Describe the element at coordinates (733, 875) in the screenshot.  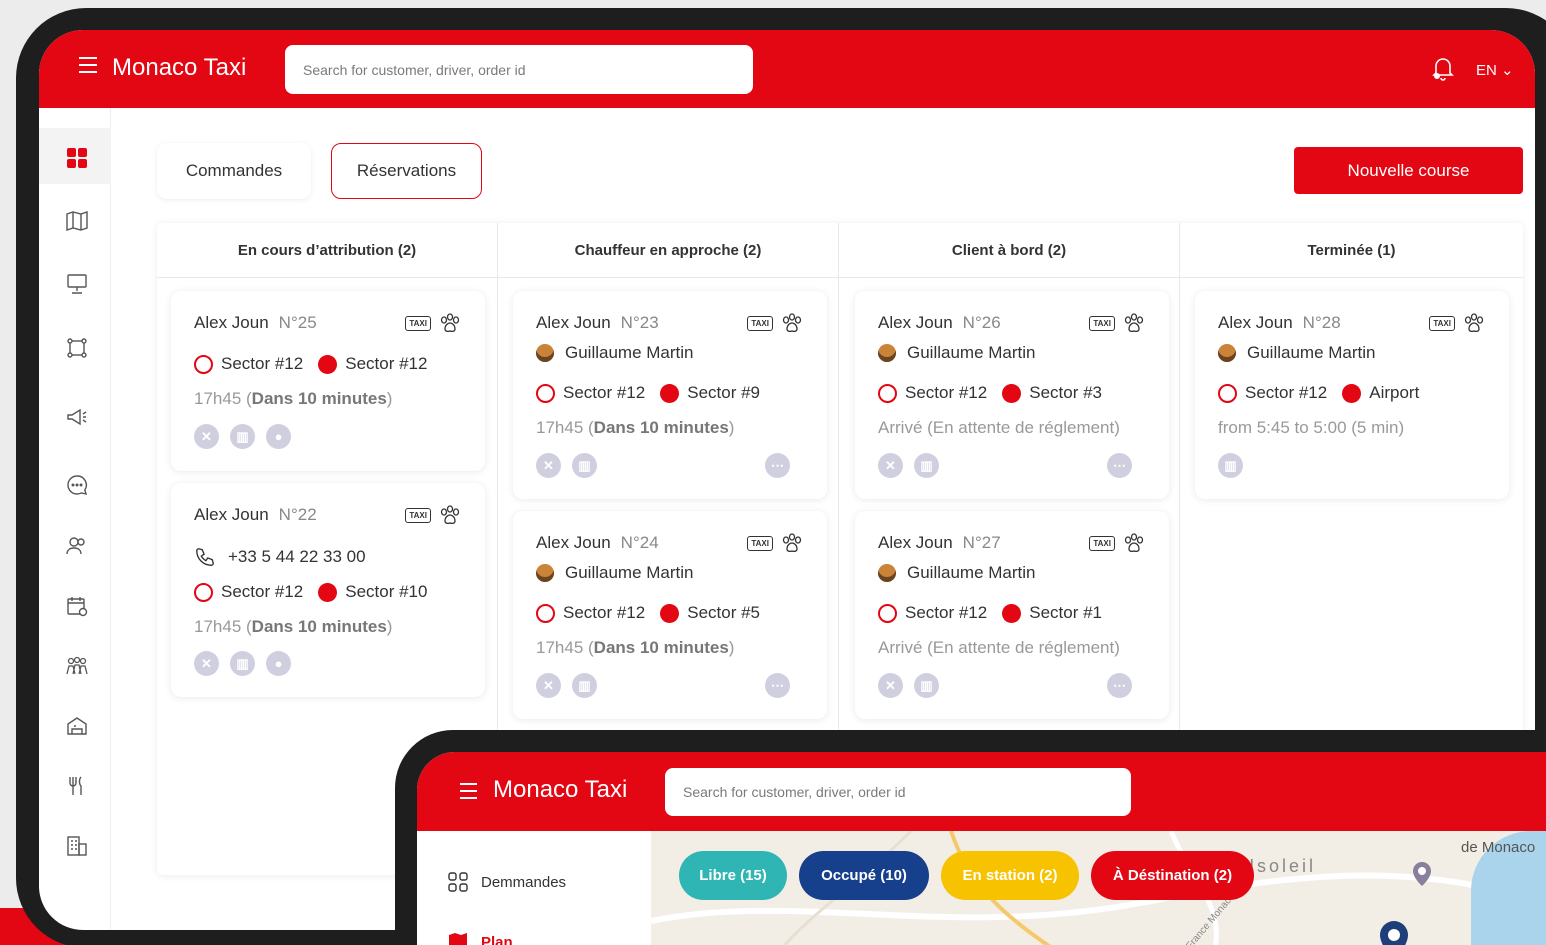
I see `status-filter-libre: Libre (15)` at that location.